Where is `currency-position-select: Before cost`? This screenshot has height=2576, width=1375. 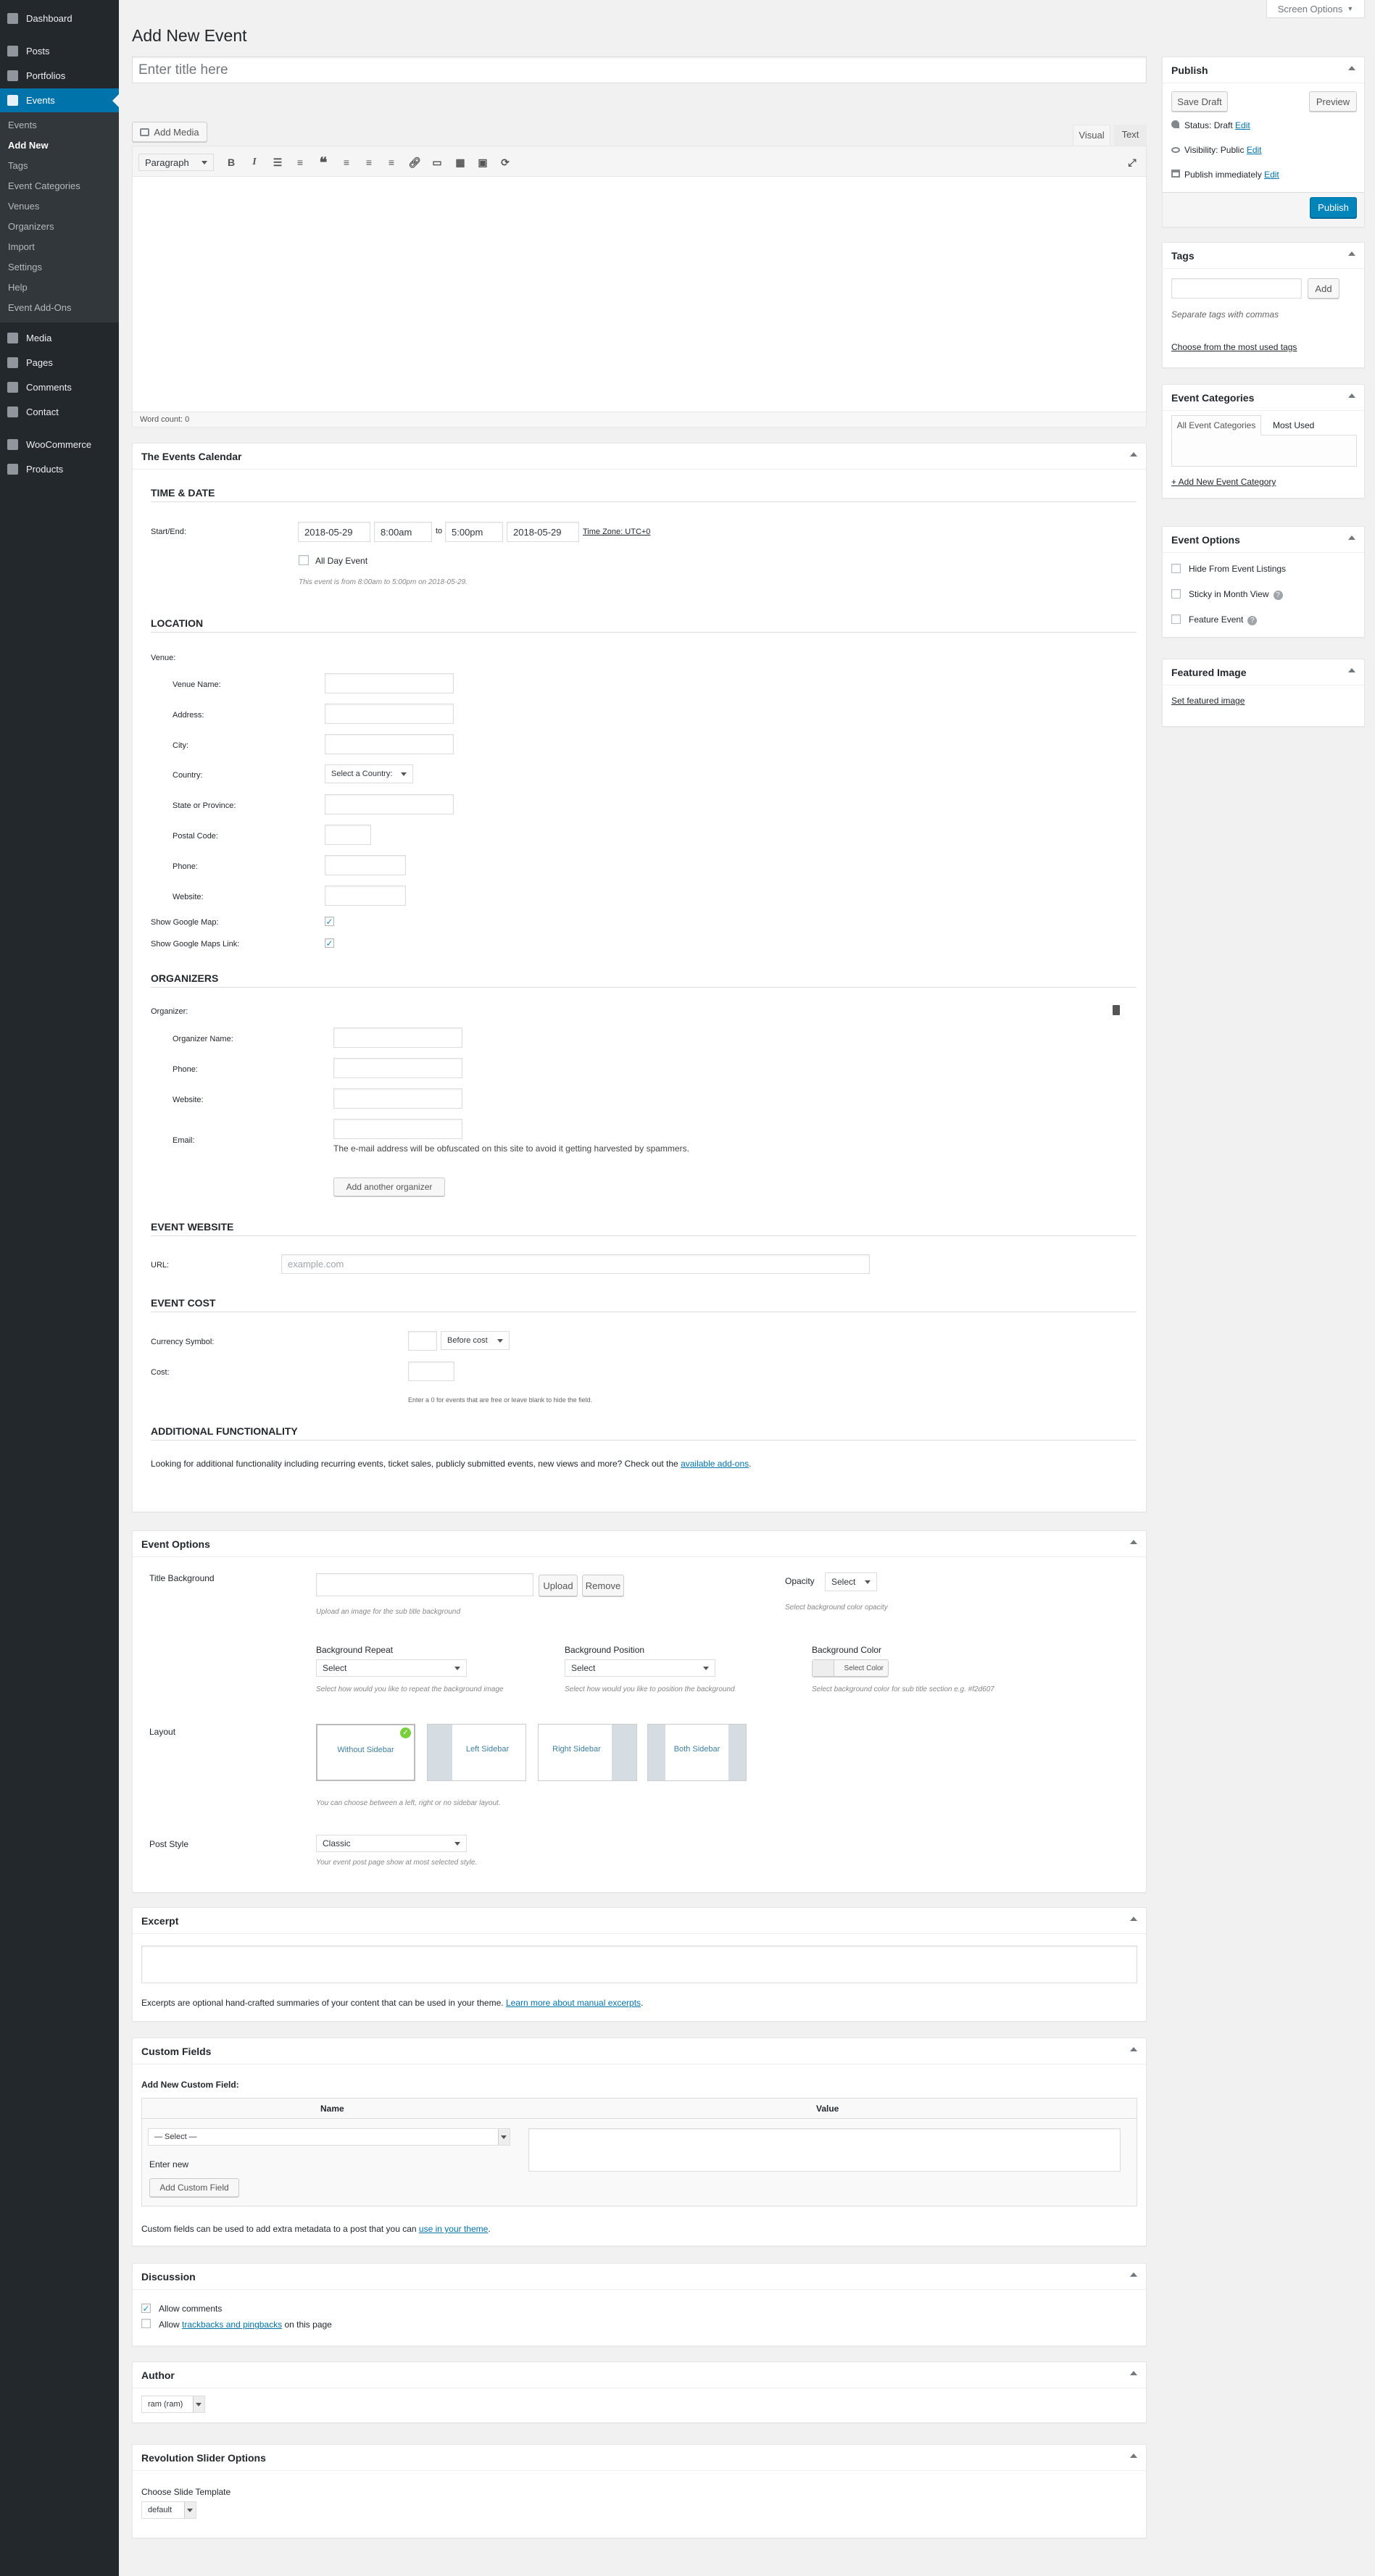 currency-position-select: Before cost is located at coordinates (475, 1340).